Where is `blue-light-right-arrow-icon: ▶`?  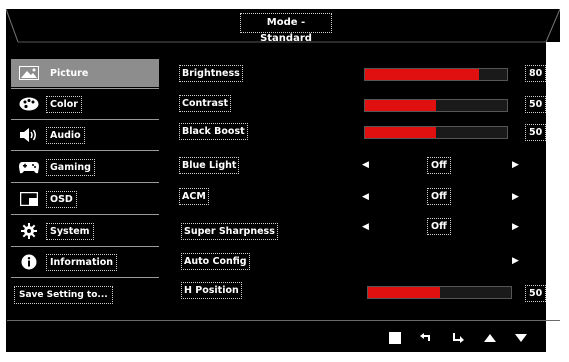 blue-light-right-arrow-icon: ▶ is located at coordinates (515, 165).